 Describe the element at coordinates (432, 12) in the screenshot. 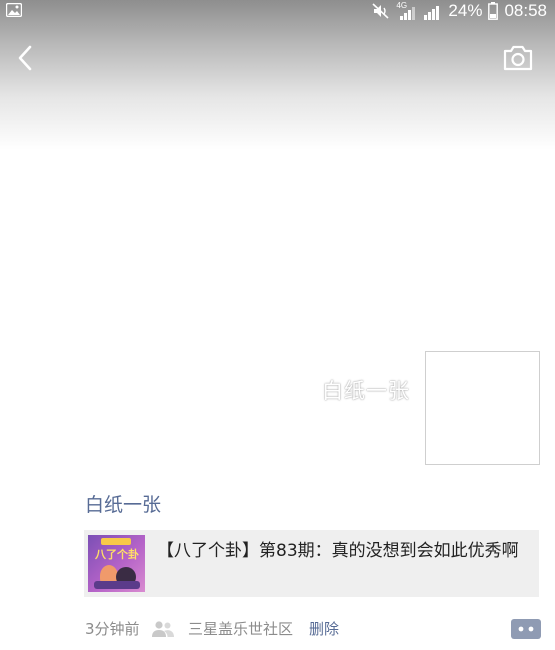

I see `signal-2g-icon` at that location.